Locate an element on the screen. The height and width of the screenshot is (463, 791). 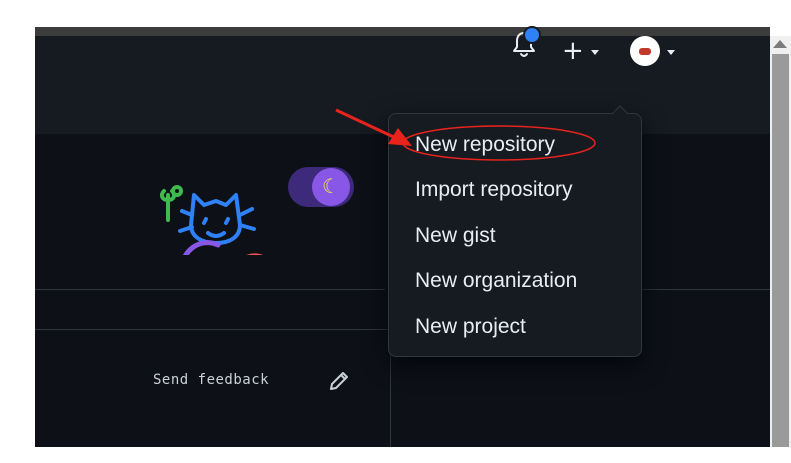
browser-top-strip is located at coordinates (395, 13).